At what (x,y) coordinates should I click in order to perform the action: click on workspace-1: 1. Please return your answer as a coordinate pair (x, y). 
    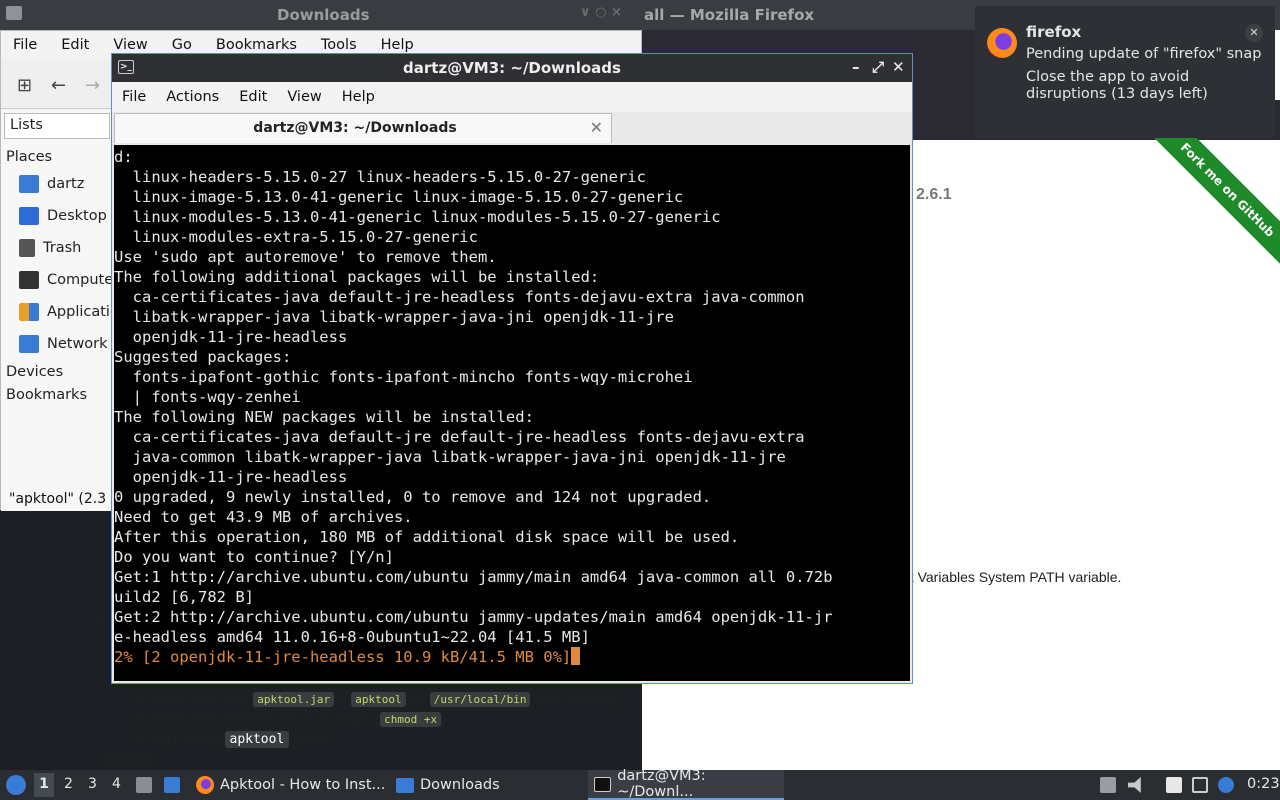
    Looking at the image, I should click on (44, 785).